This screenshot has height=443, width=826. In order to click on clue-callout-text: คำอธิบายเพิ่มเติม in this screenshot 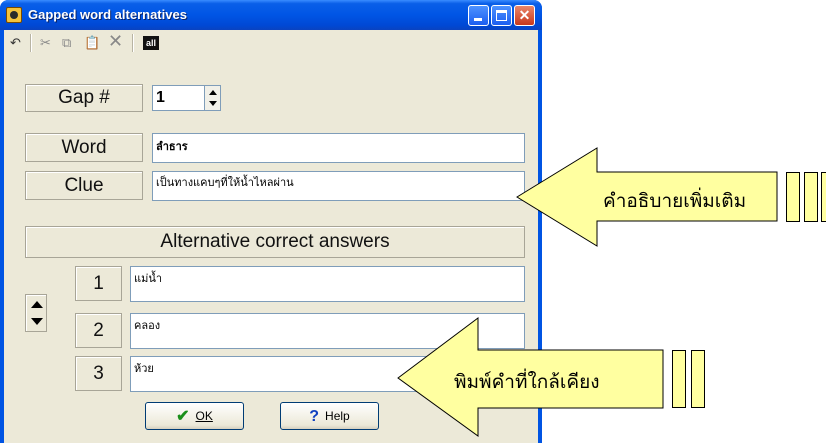, I will do `click(675, 201)`.